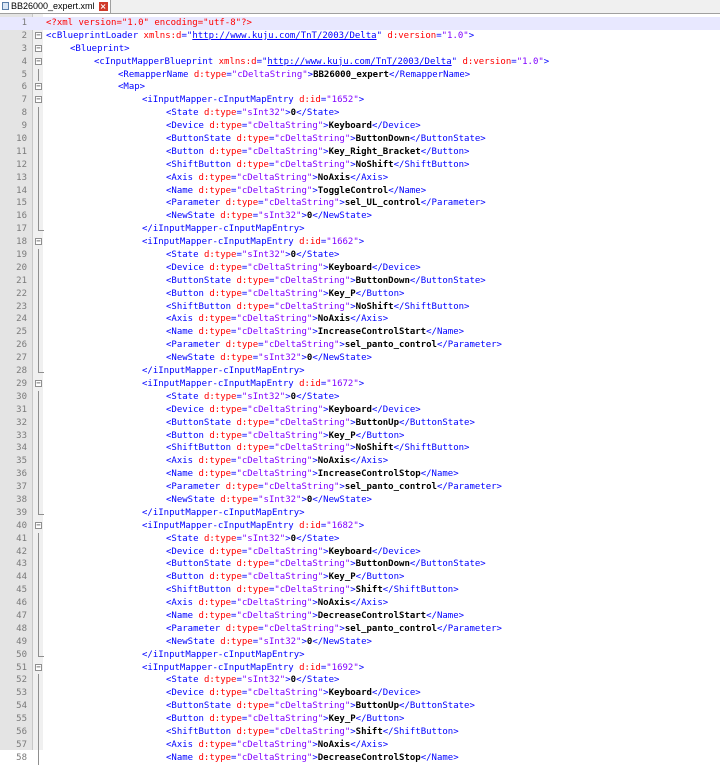  I want to click on token-tag: </State>, so click(318, 396).